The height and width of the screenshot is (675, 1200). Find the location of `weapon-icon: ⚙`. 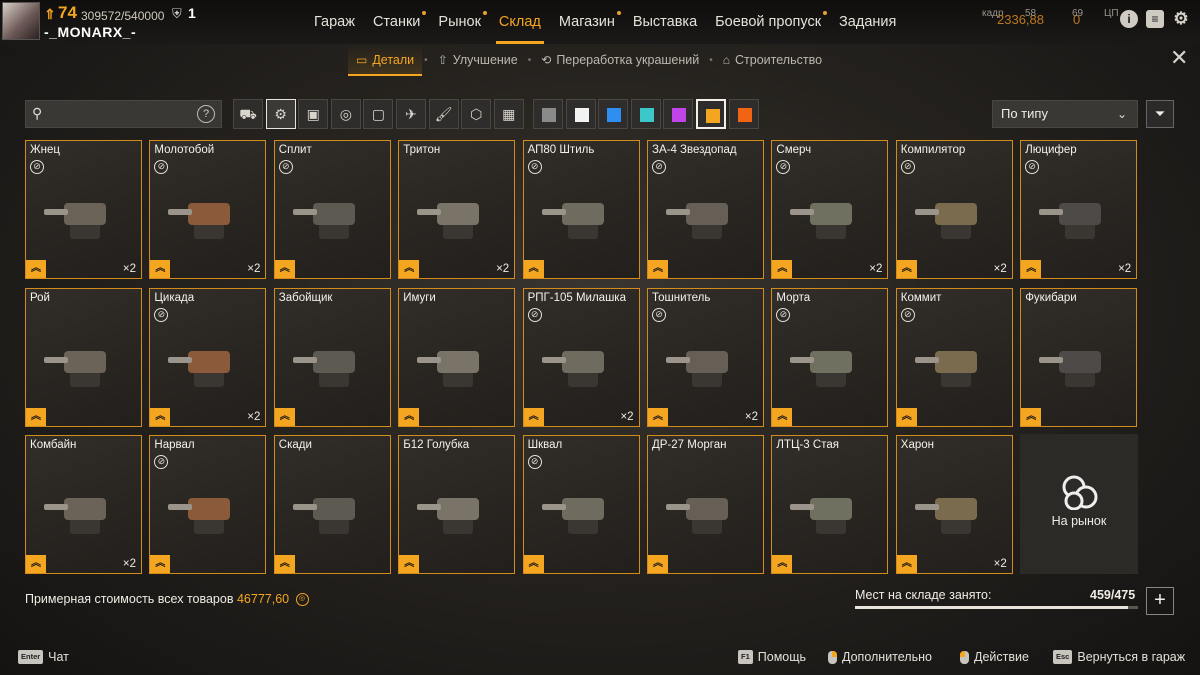

weapon-icon: ⚙ is located at coordinates (280, 114).